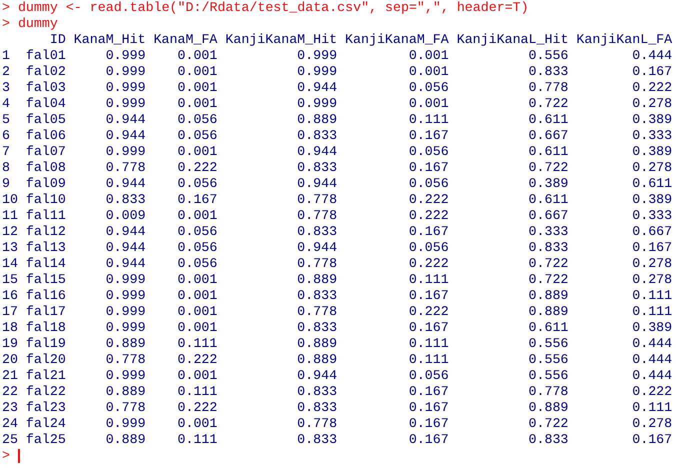 The height and width of the screenshot is (468, 688). What do you see at coordinates (6, 168) in the screenshot?
I see `row-number: 8` at bounding box center [6, 168].